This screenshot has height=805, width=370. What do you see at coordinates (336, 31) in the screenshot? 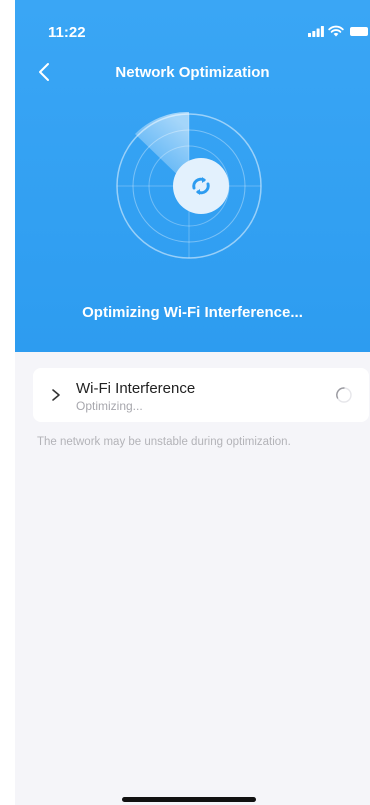
I see `wifi-icon` at bounding box center [336, 31].